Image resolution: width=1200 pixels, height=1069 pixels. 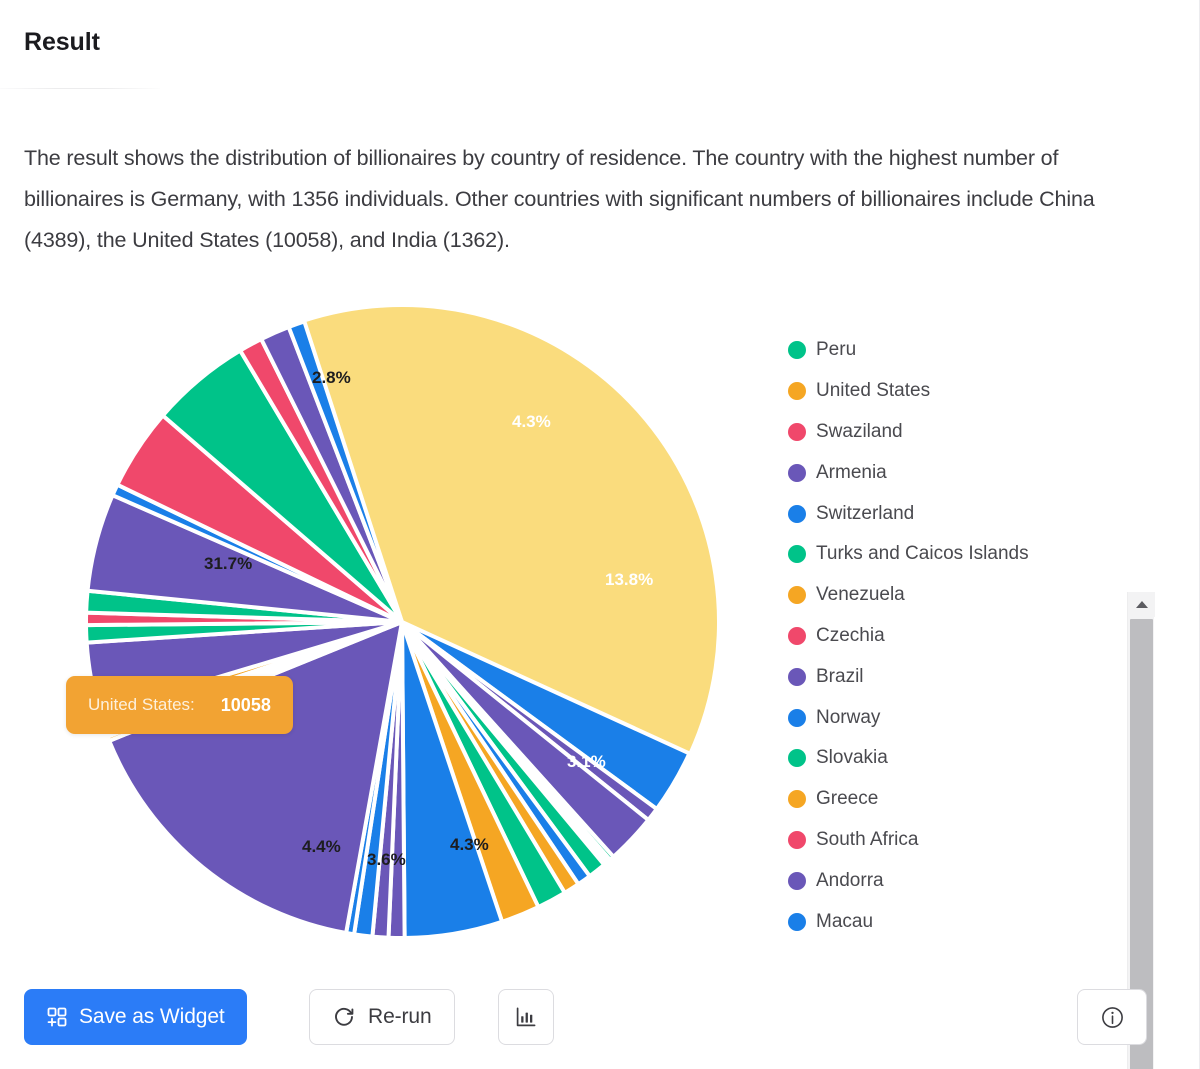 I want to click on legend-item: United States, so click(x=933, y=391).